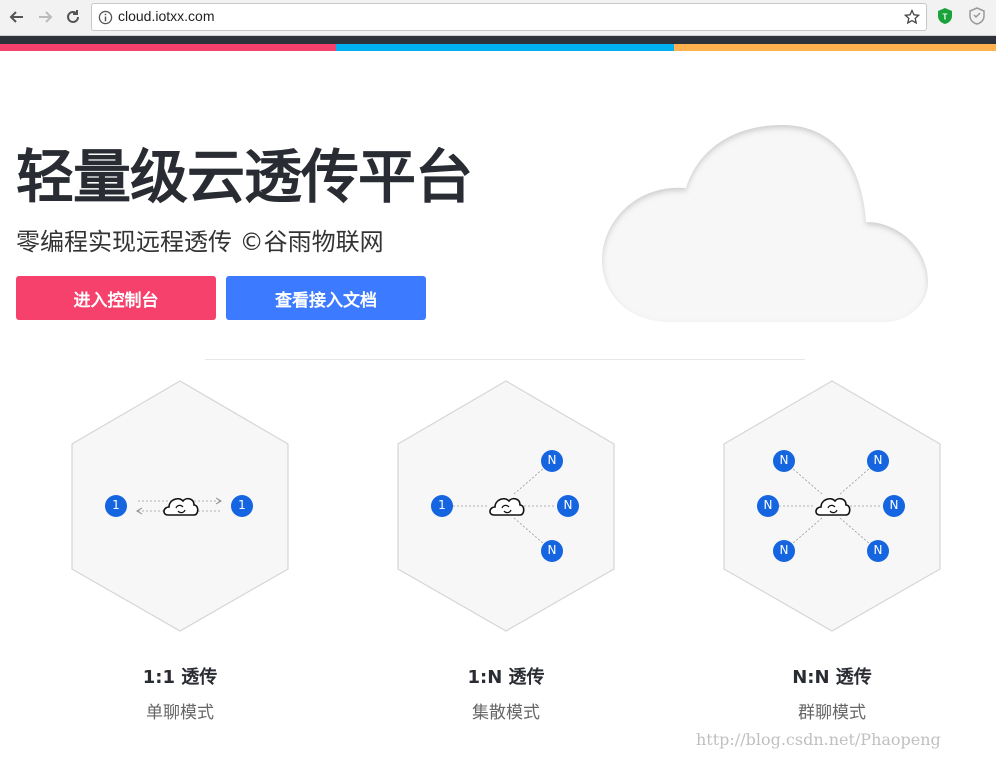 The image size is (996, 759). Describe the element at coordinates (498, 40) in the screenshot. I see `top-dark-bar` at that location.